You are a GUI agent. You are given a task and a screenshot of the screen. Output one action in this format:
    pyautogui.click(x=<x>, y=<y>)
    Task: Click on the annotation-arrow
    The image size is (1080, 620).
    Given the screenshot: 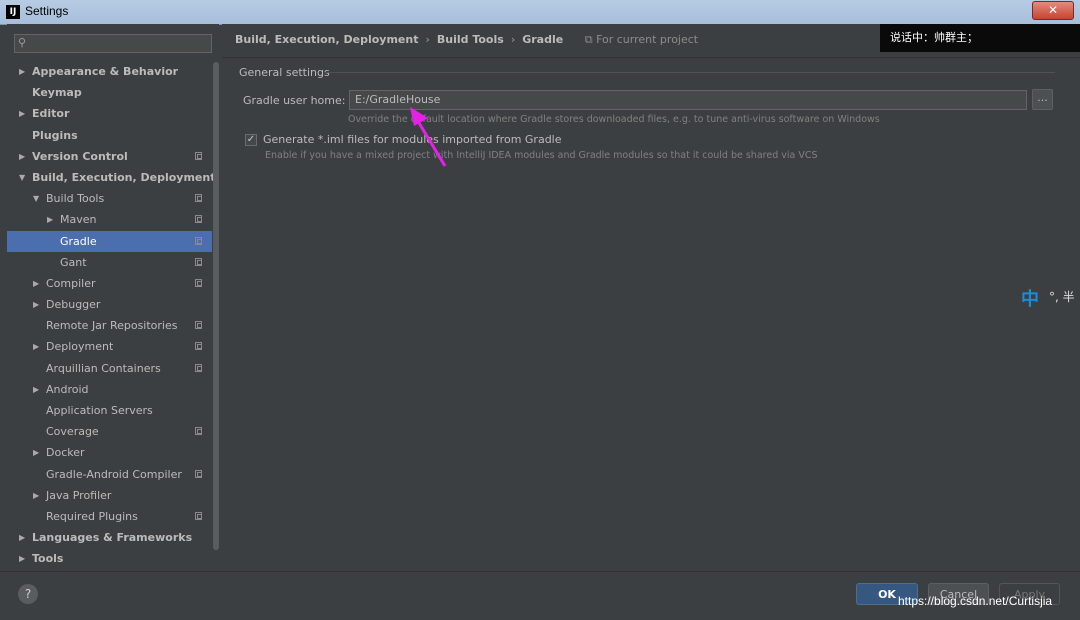 What is the action you would take?
    pyautogui.click(x=428, y=137)
    